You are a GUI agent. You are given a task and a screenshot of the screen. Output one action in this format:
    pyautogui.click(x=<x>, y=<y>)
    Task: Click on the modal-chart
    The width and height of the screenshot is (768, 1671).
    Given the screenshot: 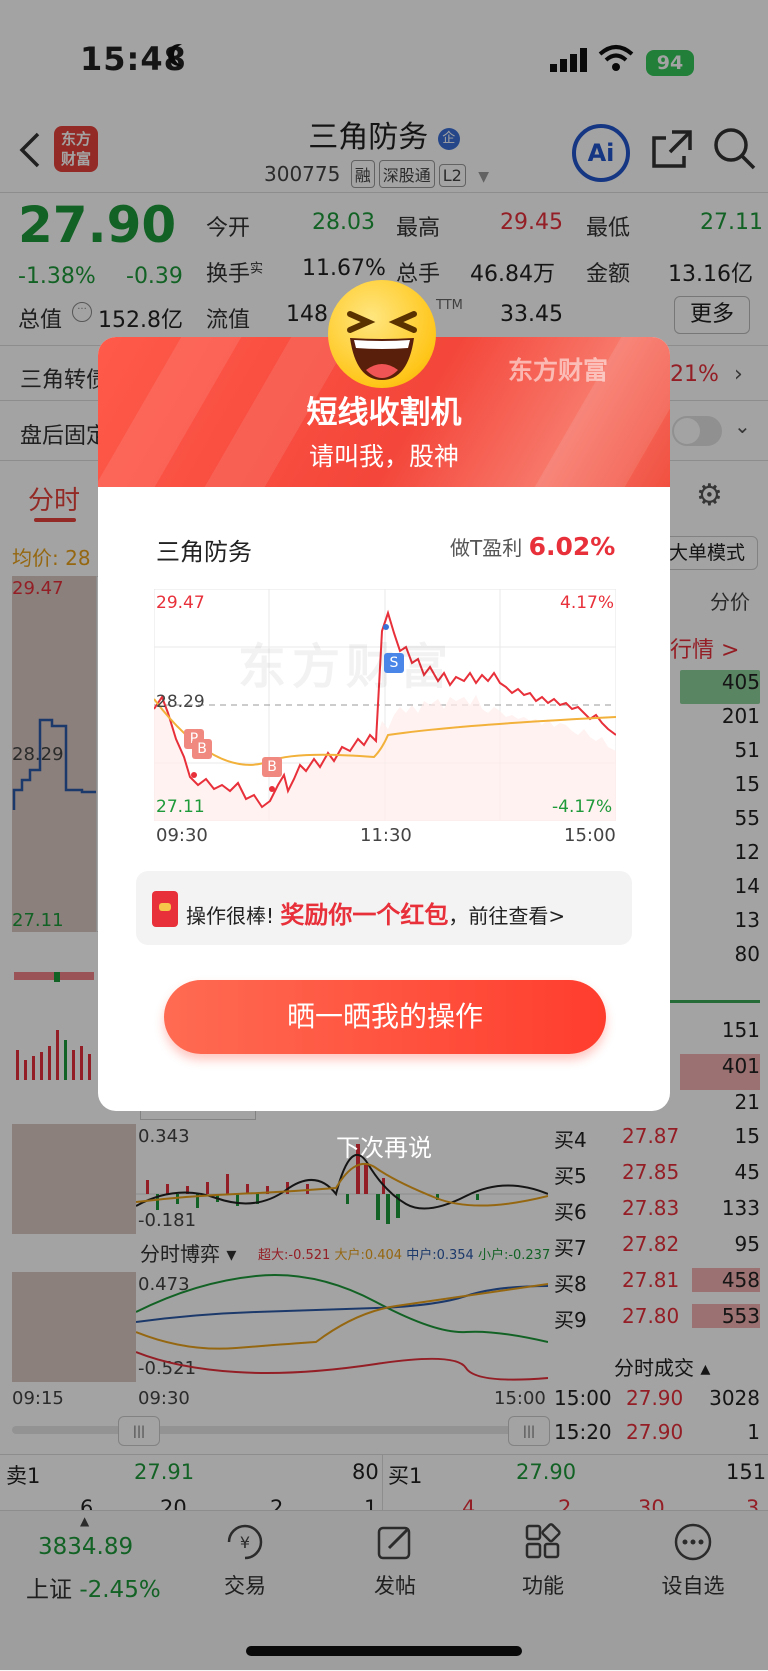 What is the action you would take?
    pyautogui.click(x=385, y=705)
    